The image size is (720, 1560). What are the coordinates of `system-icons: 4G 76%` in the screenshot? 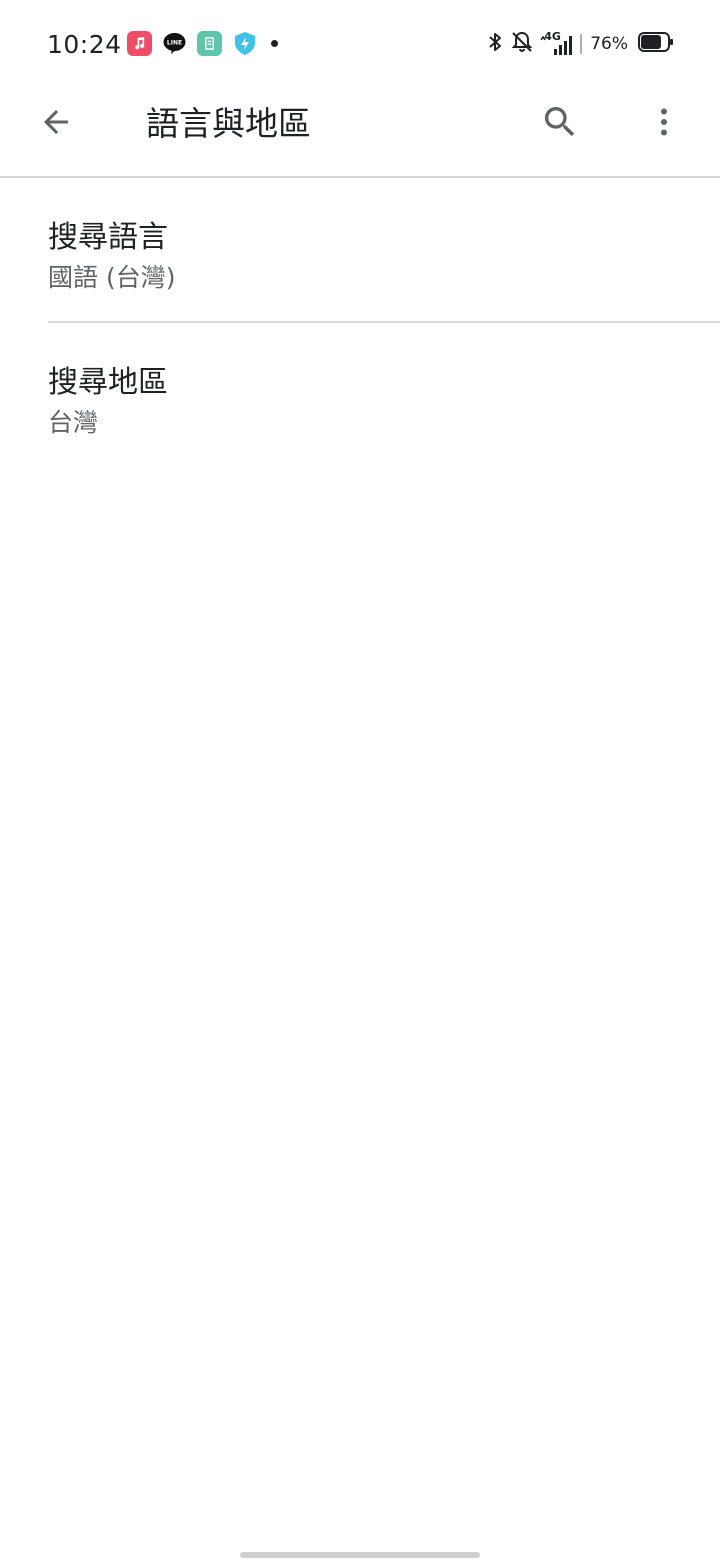 It's located at (580, 44).